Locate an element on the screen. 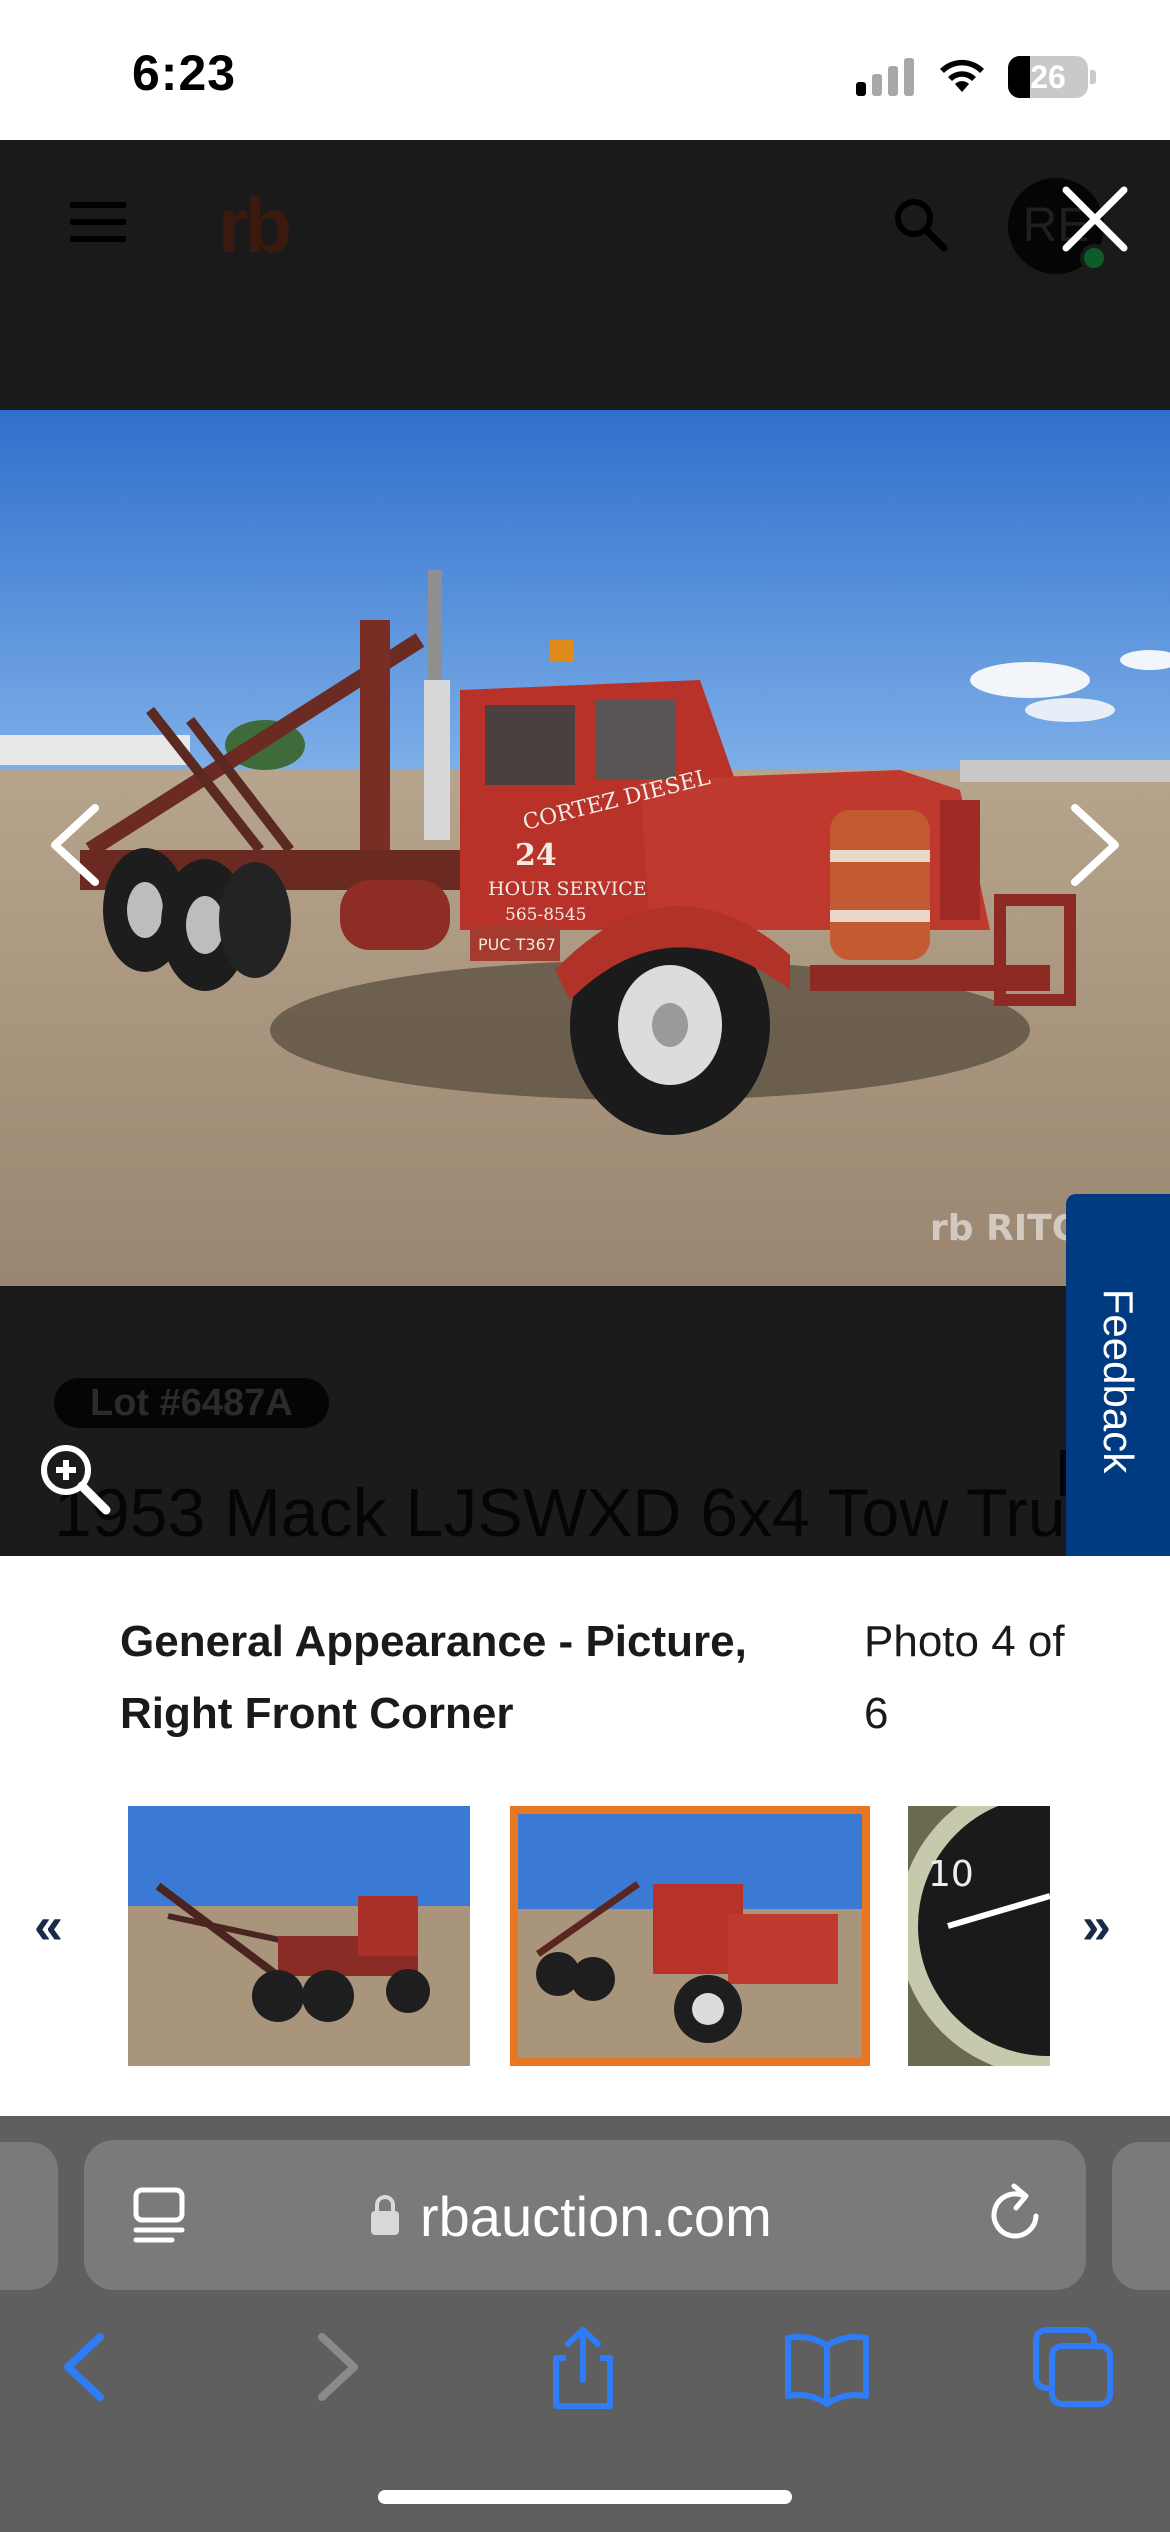 Image resolution: width=1170 pixels, height=2532 pixels. back-icon is located at coordinates (85, 2367).